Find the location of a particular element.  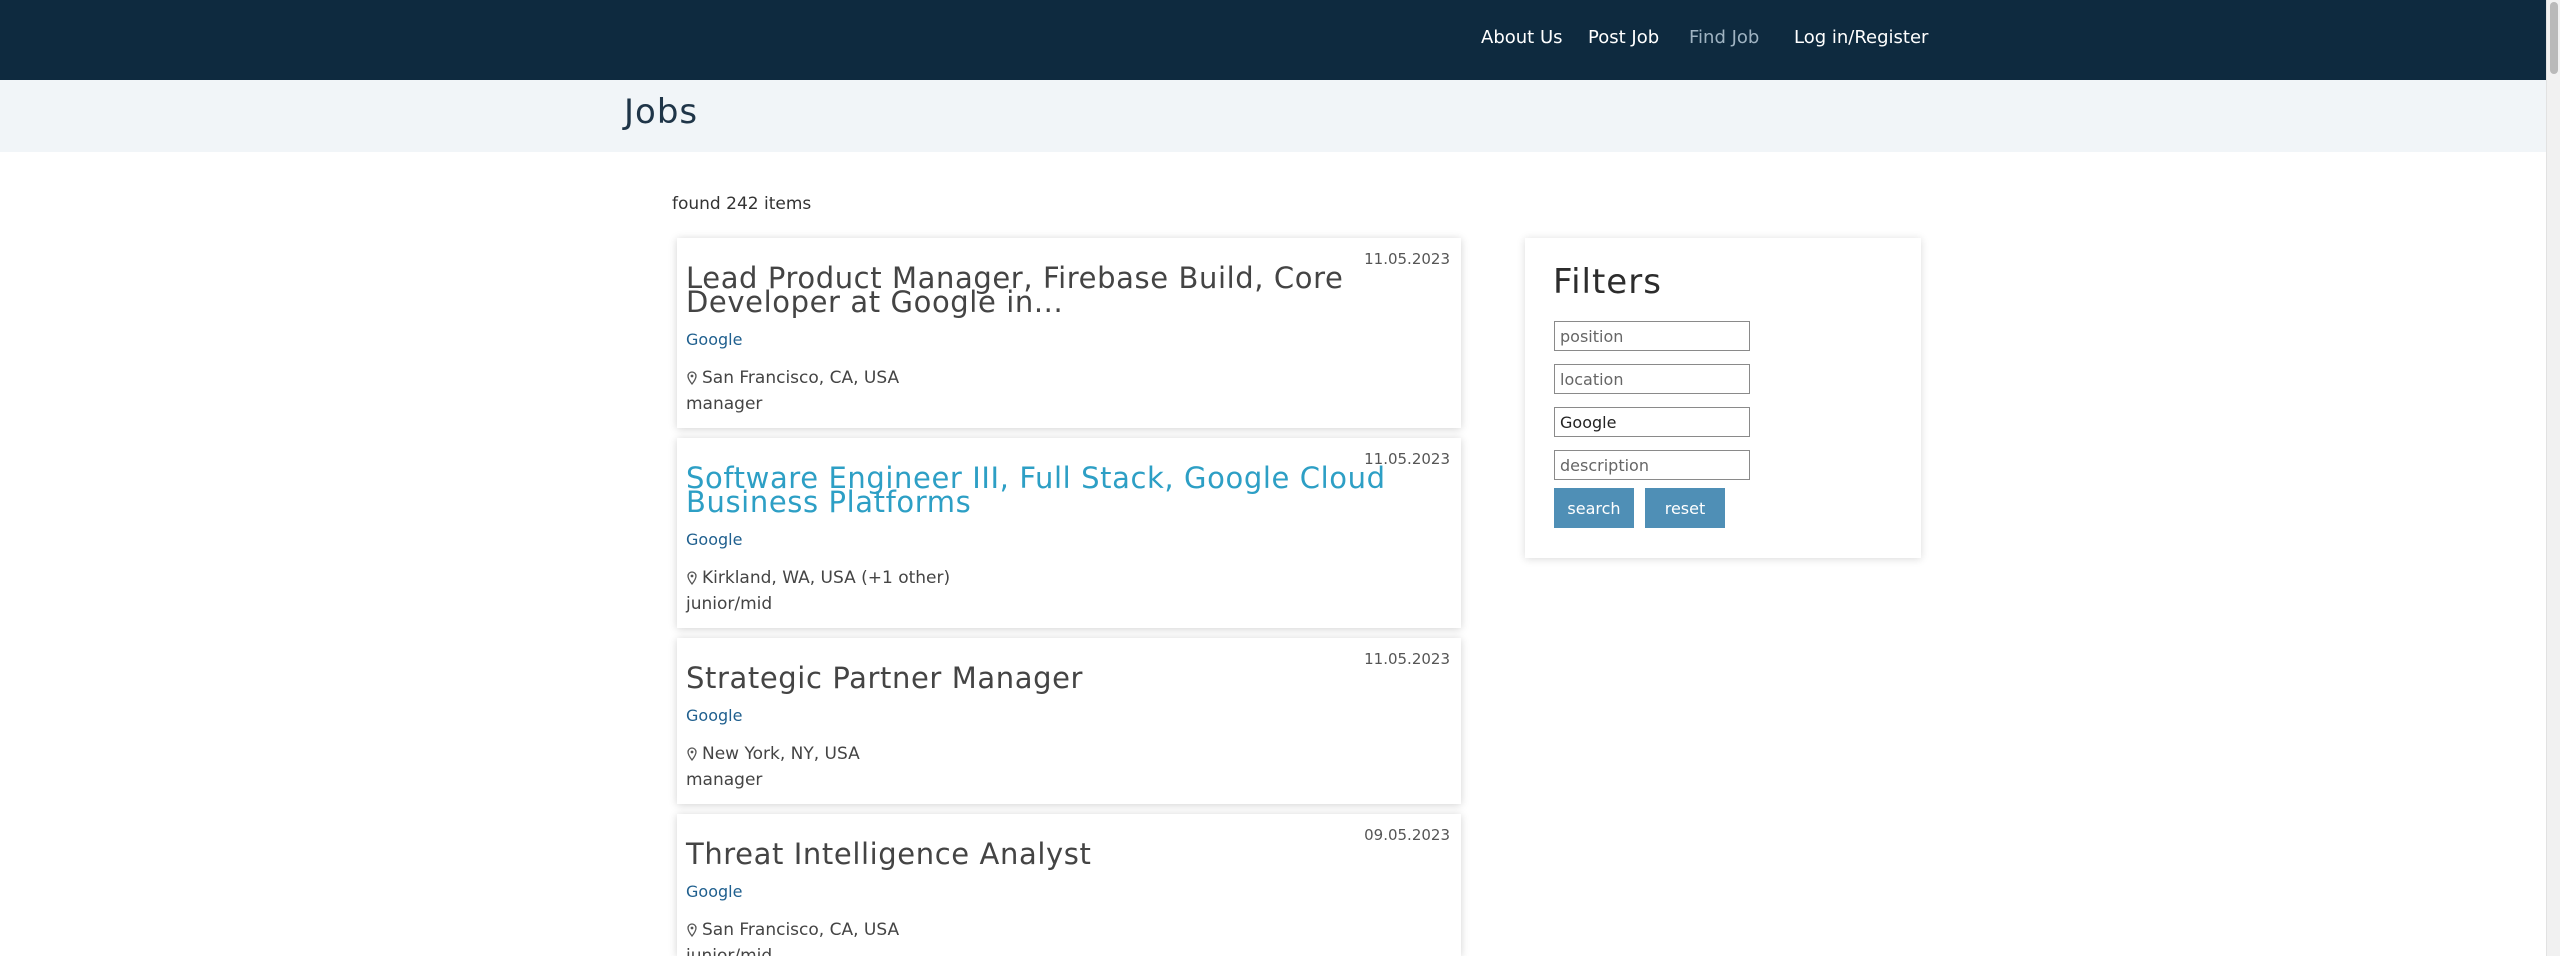

company-filter-input is located at coordinates (1652, 422).